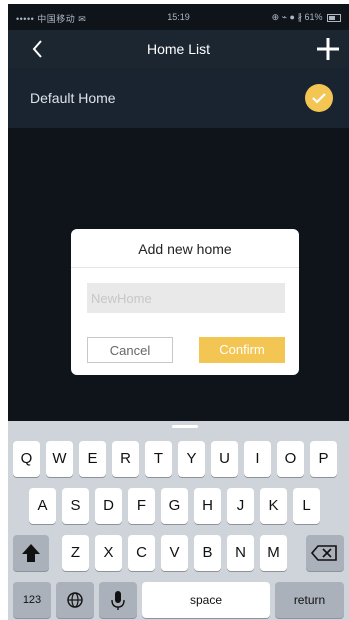 Image resolution: width=349 pixels, height=620 pixels. I want to click on home-name: Default Home, so click(73, 98).